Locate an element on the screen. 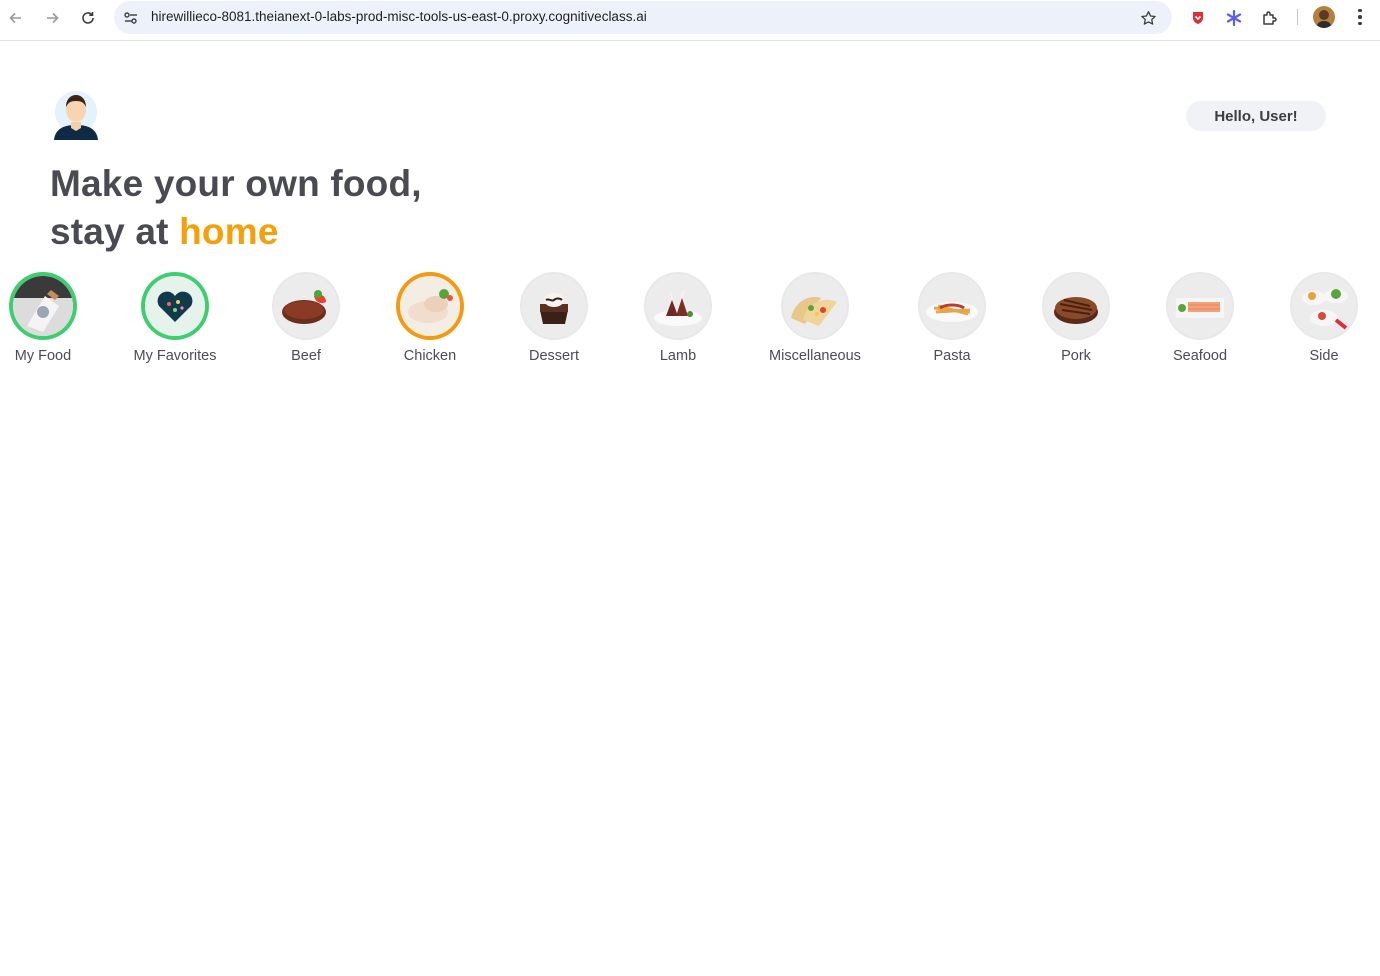 The width and height of the screenshot is (1380, 976). category-dessert: Dessert is located at coordinates (554, 318).